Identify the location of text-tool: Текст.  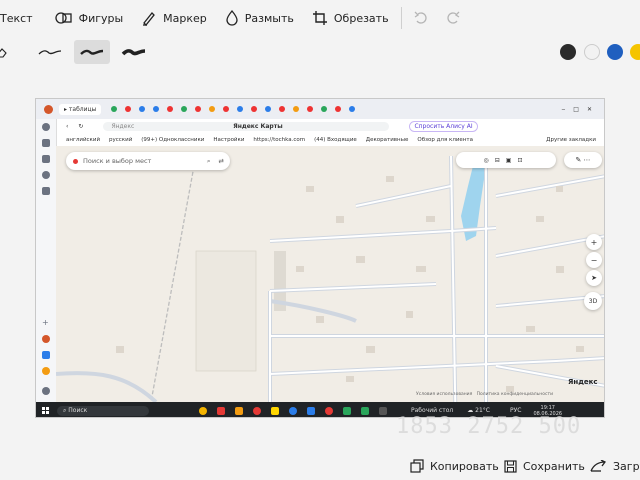
(19, 18).